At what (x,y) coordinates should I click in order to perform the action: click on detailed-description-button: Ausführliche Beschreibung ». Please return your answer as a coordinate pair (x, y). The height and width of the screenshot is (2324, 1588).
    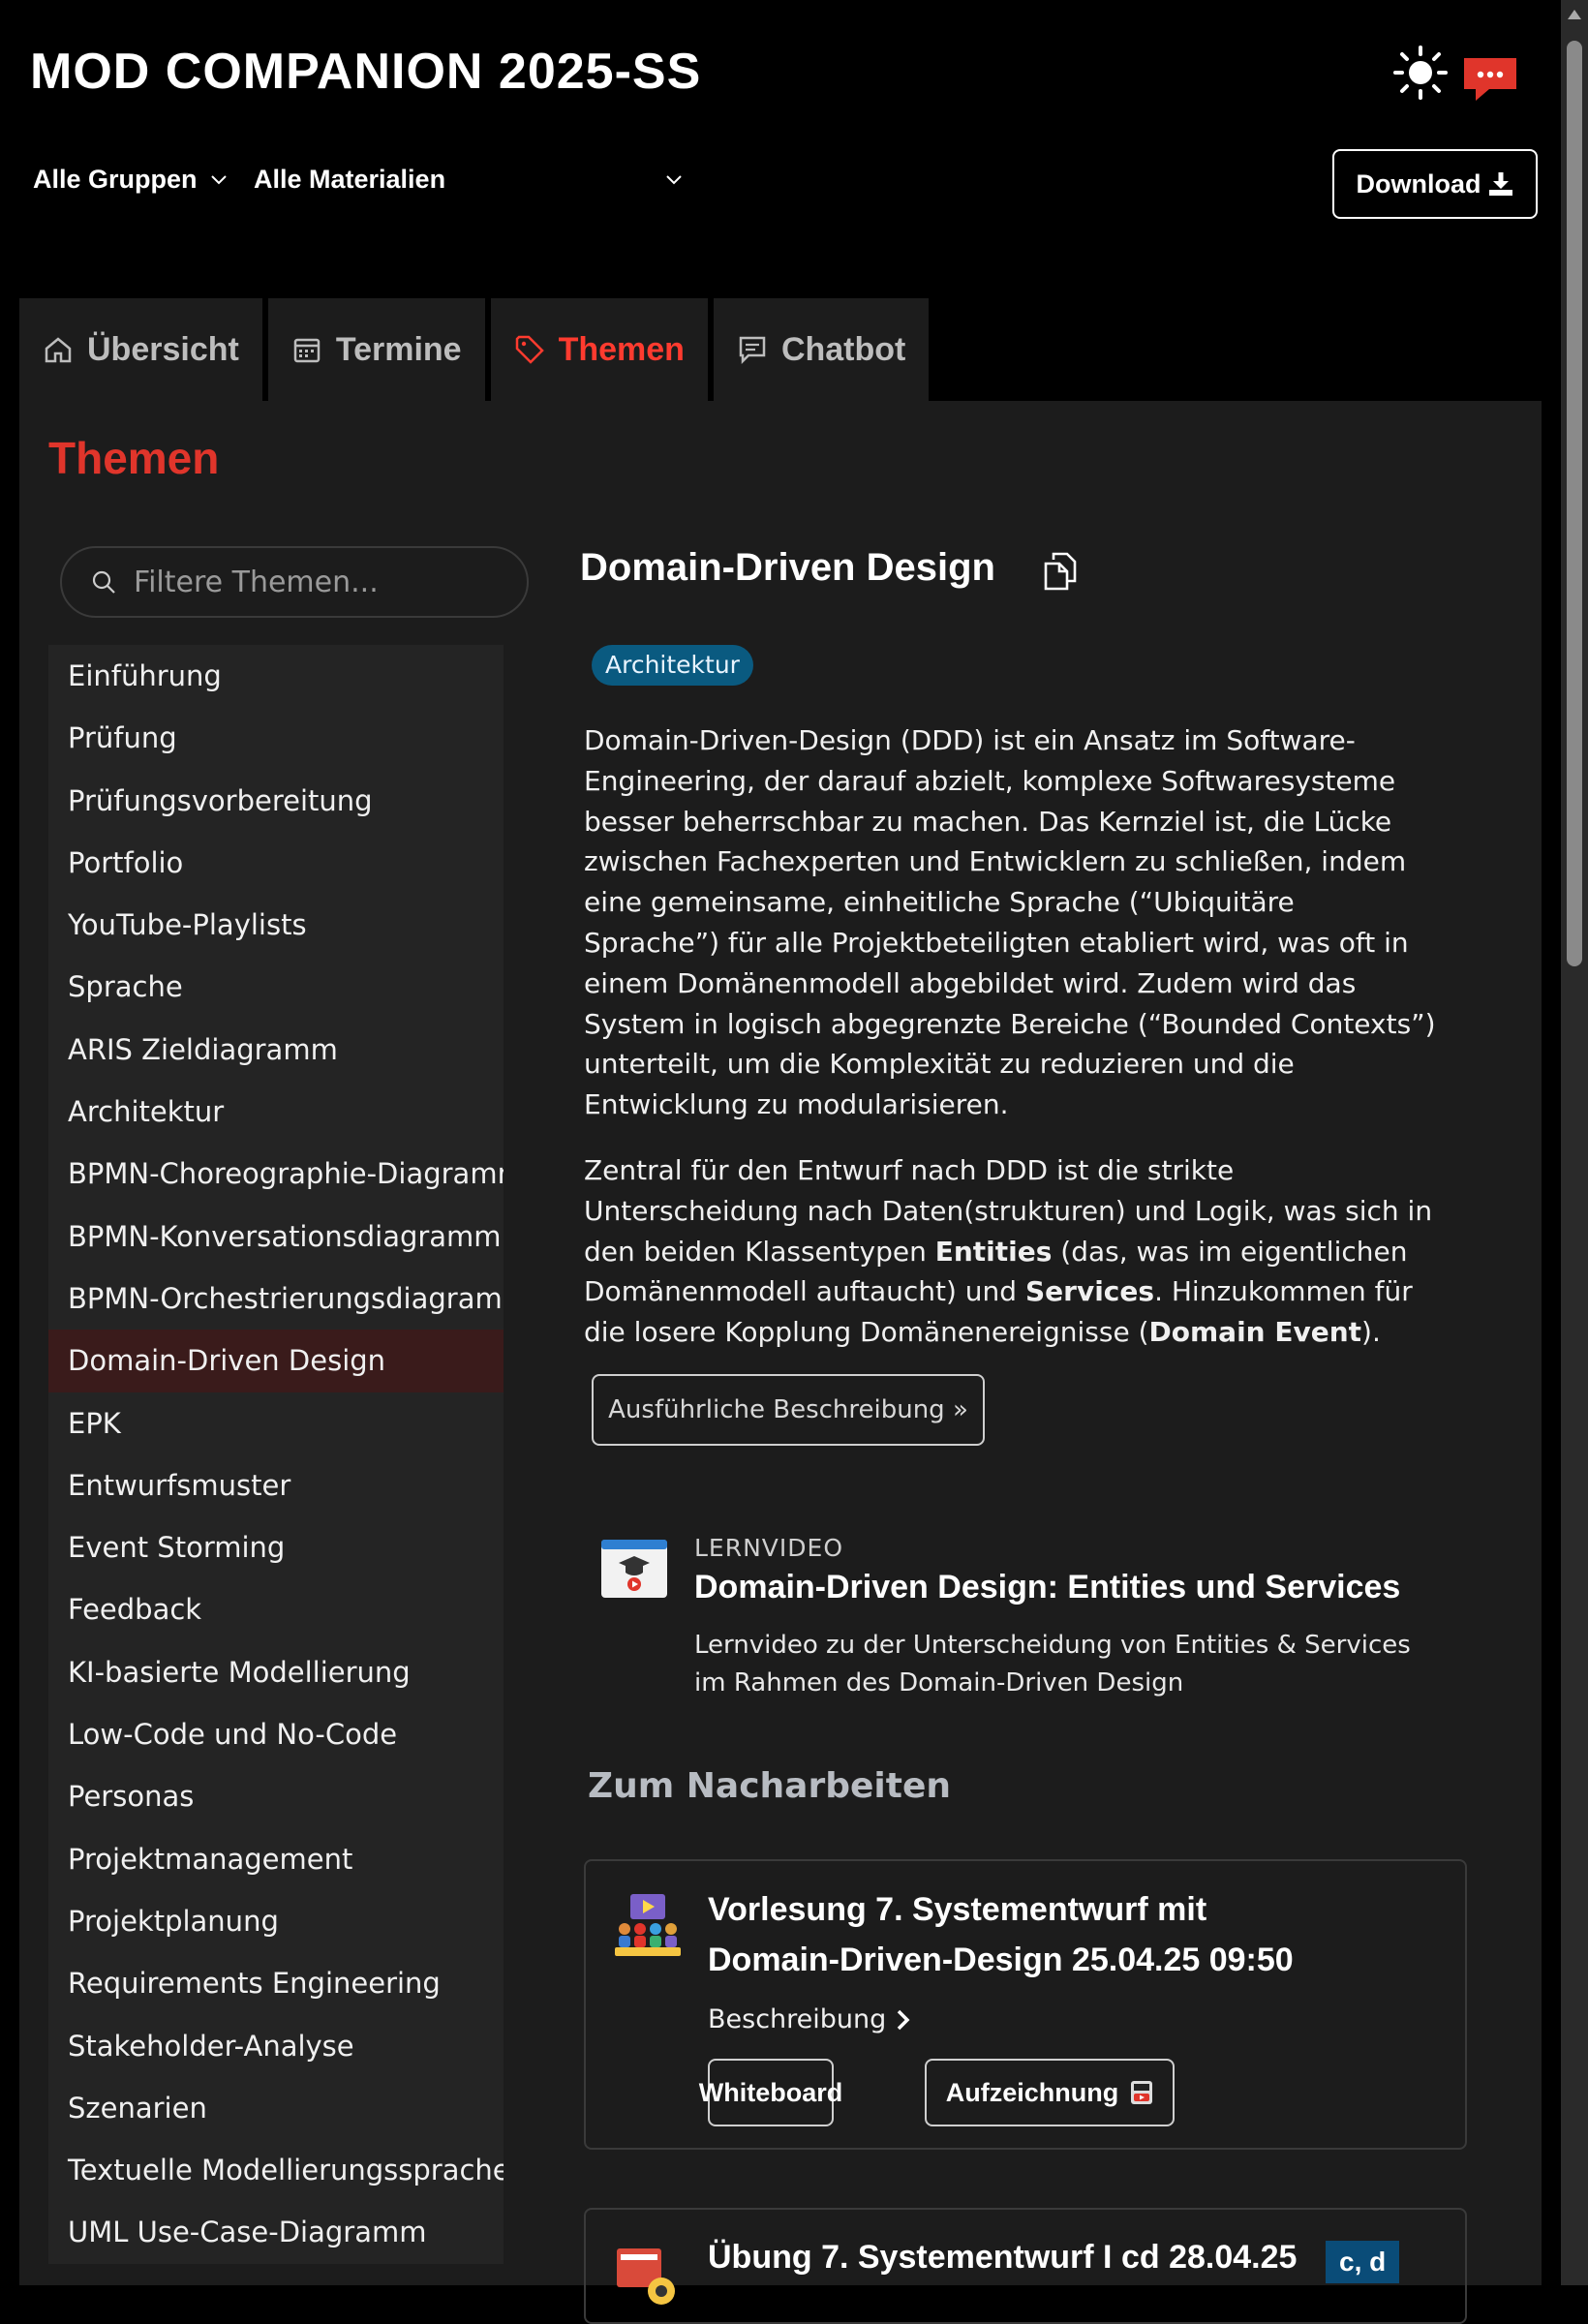
    Looking at the image, I should click on (788, 1410).